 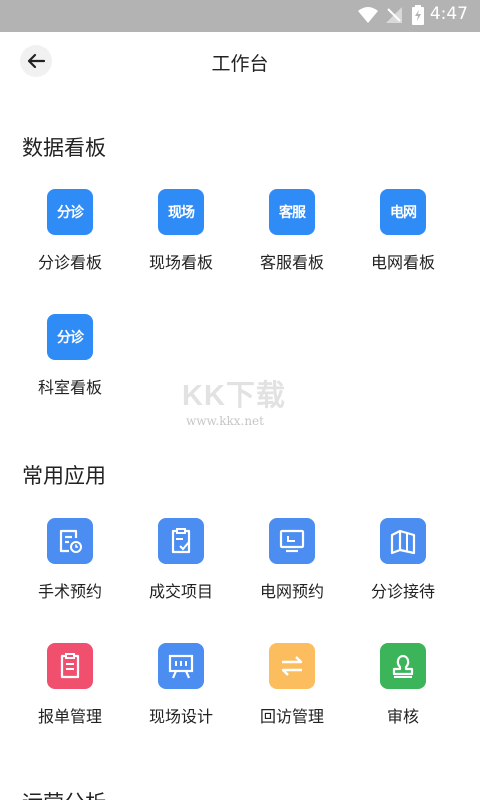 I want to click on page-title: 工作台, so click(x=240, y=64).